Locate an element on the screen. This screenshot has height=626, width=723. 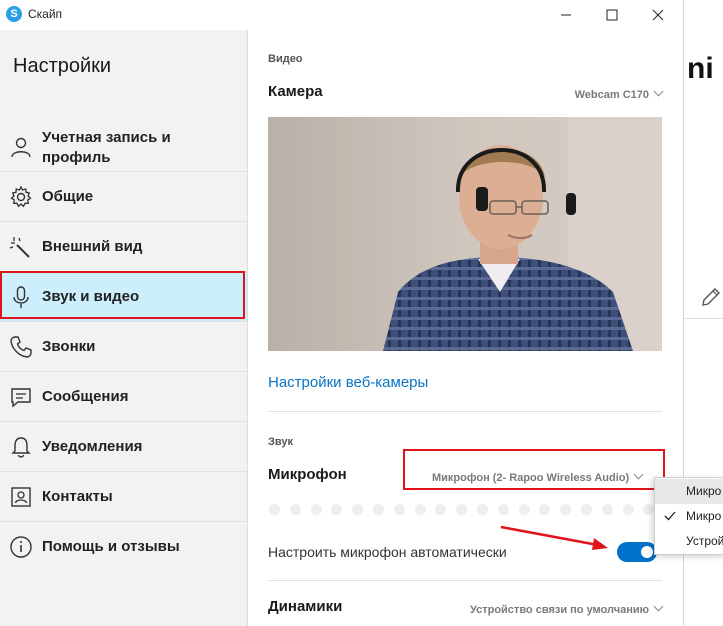
minimize-button is located at coordinates (566, 15).